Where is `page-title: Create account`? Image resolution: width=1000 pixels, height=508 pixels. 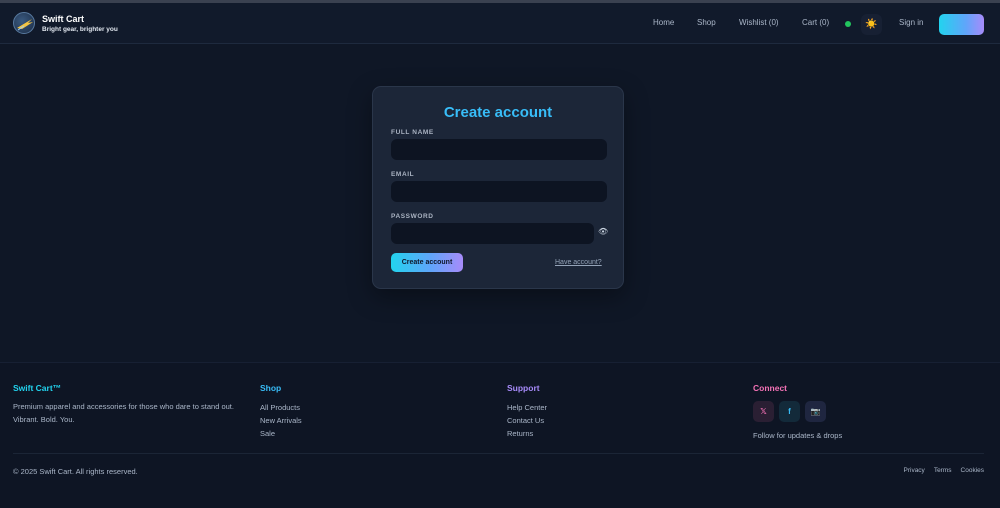
page-title: Create account is located at coordinates (498, 112).